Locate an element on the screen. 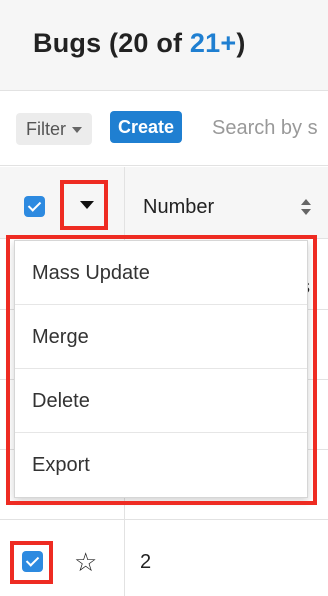 This screenshot has height=596, width=328. create-button: Create is located at coordinates (146, 127).